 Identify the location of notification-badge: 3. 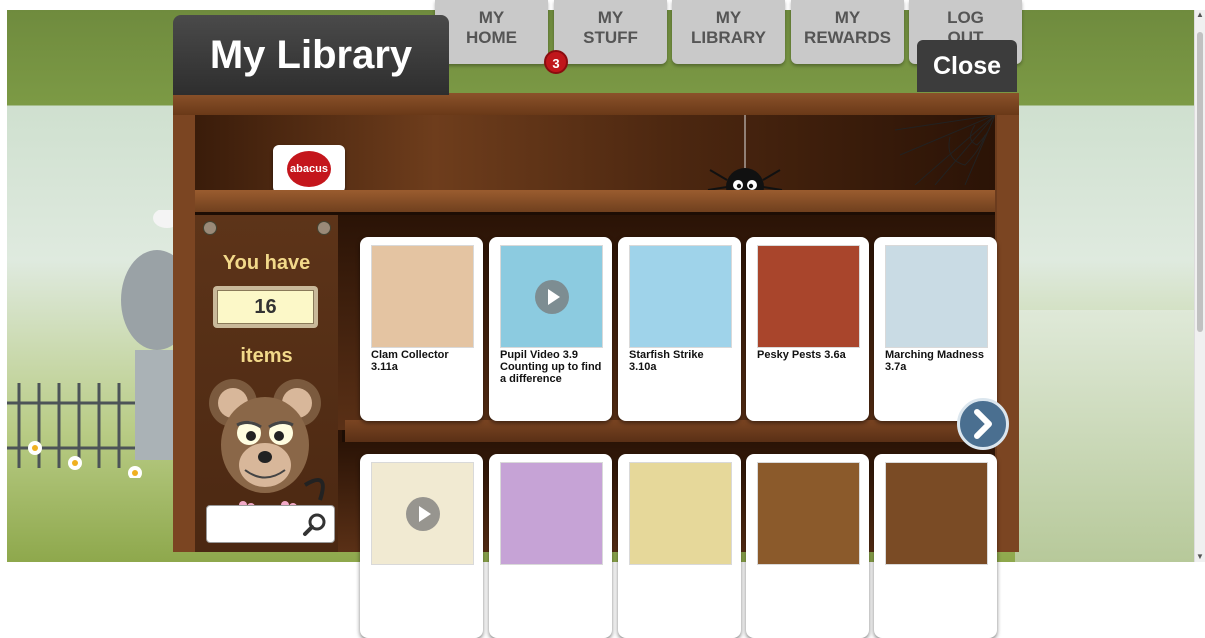
(556, 62).